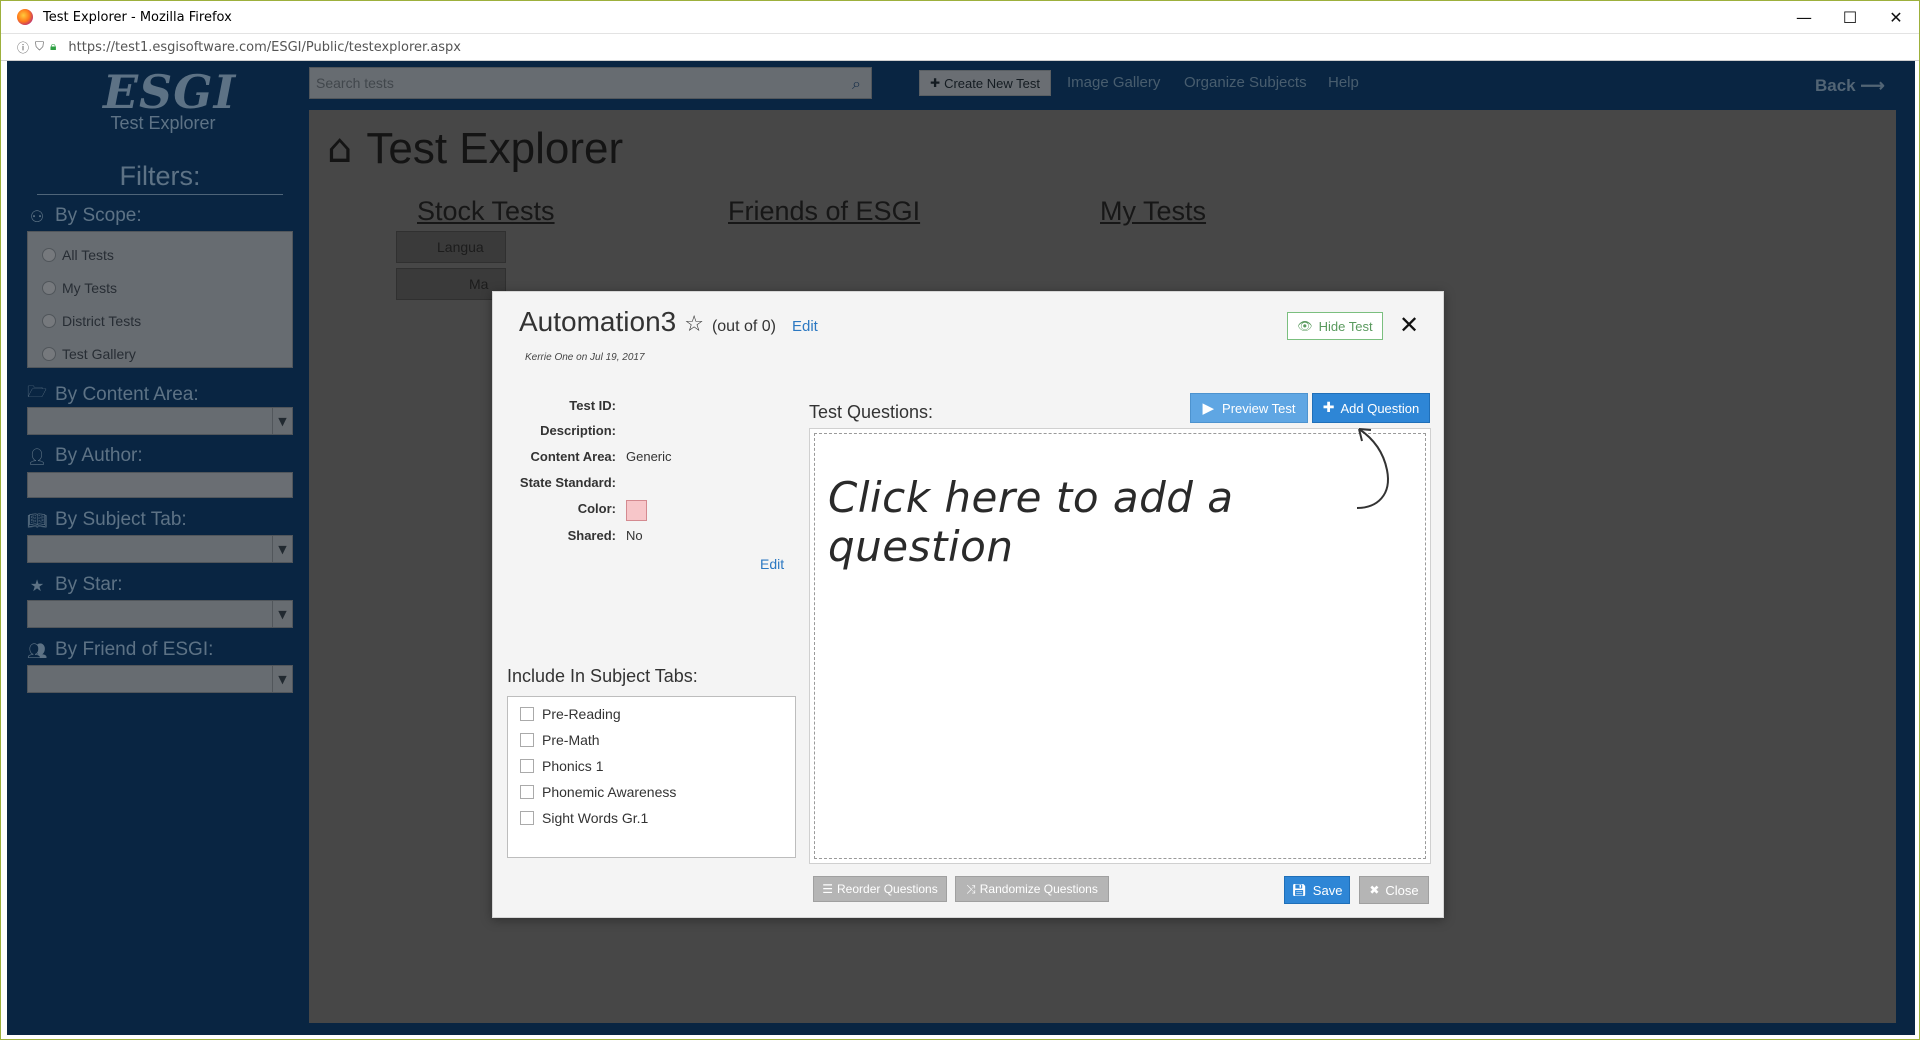 The image size is (1920, 1040). I want to click on maximize-button: ☐, so click(1850, 17).